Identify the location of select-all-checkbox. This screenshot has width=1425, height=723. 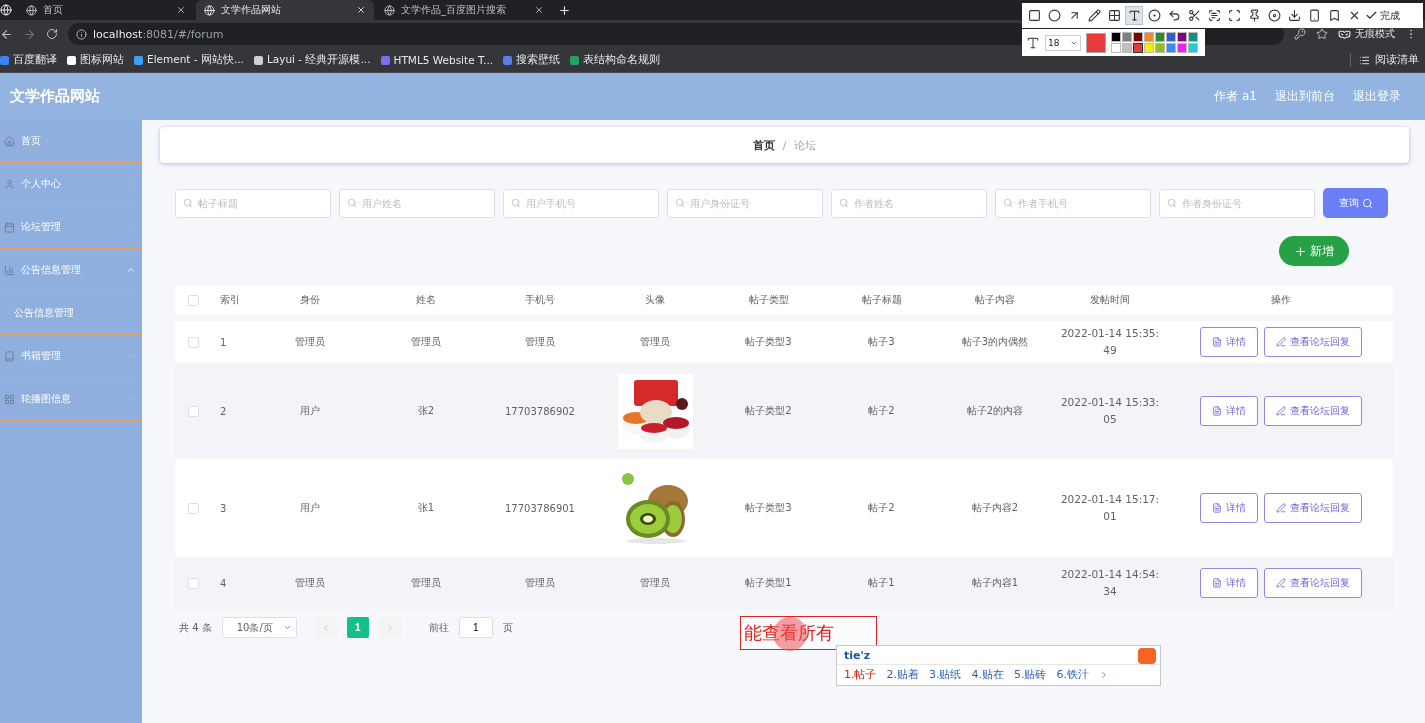
(193, 300).